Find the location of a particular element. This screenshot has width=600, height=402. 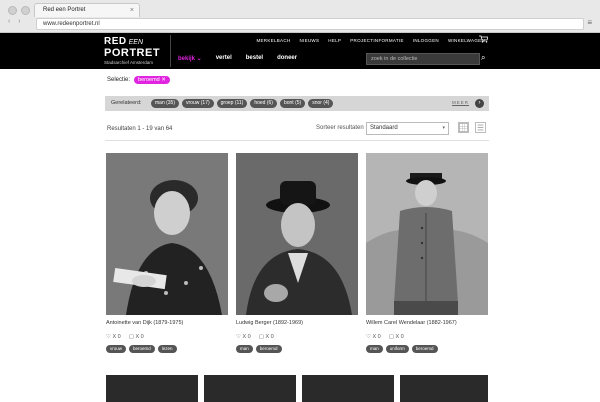

tag-chip: lezen is located at coordinates (167, 349).